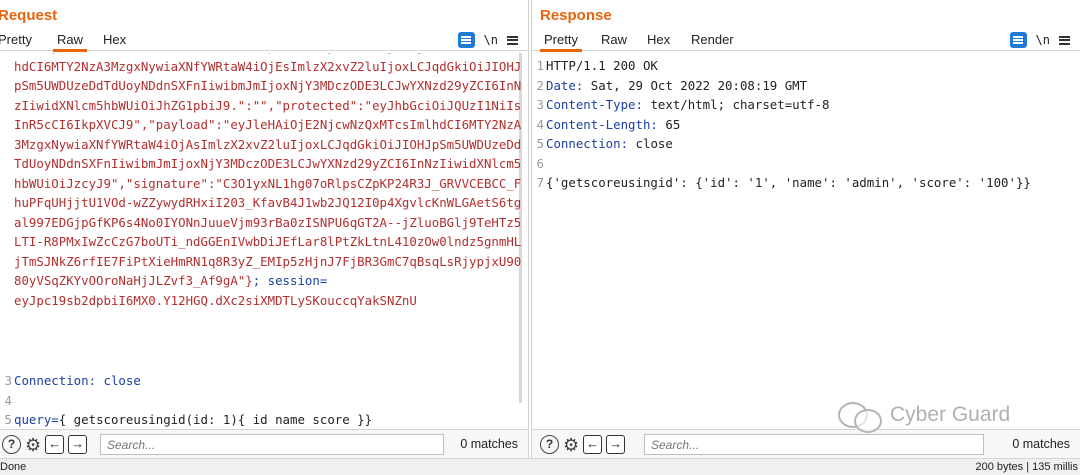 Image resolution: width=1080 pixels, height=475 pixels. I want to click on response-line-number: 4, so click(540, 124).